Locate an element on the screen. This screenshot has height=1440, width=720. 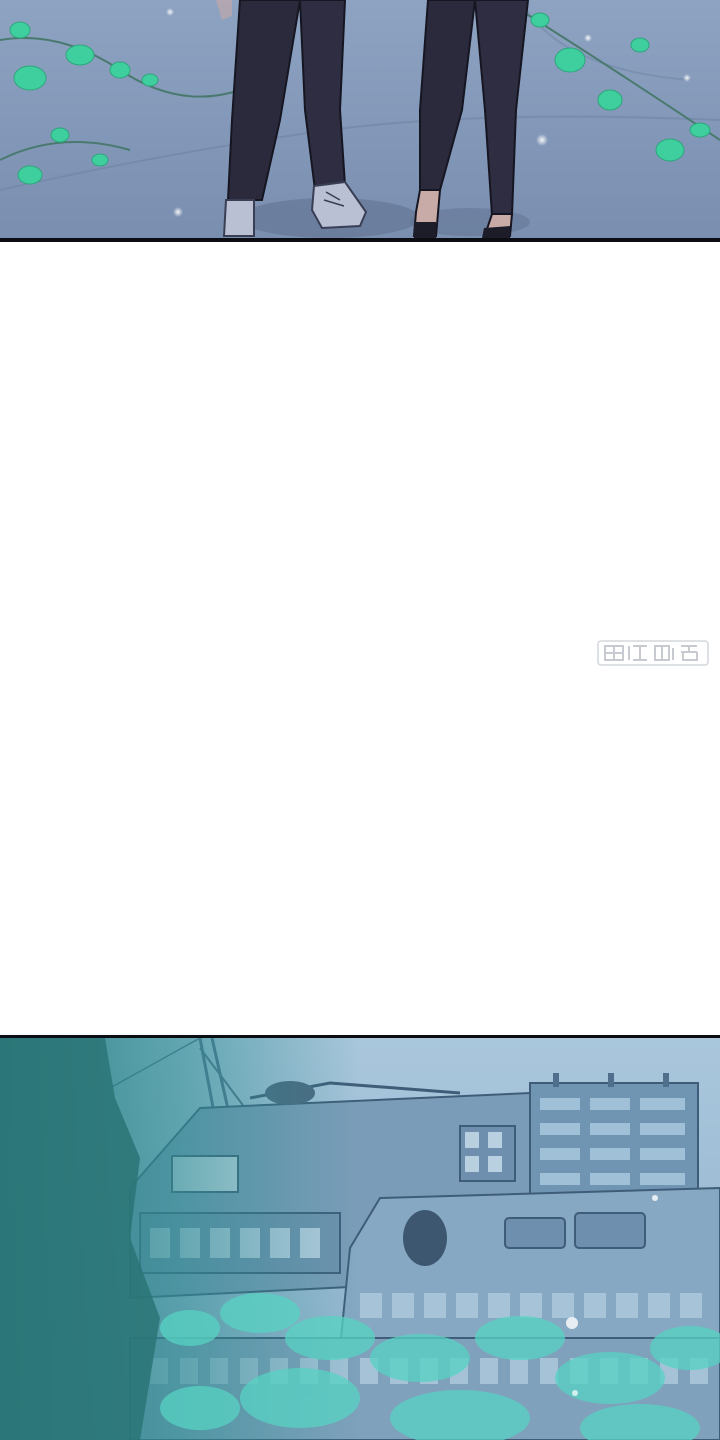
watermark is located at coordinates (653, 653).